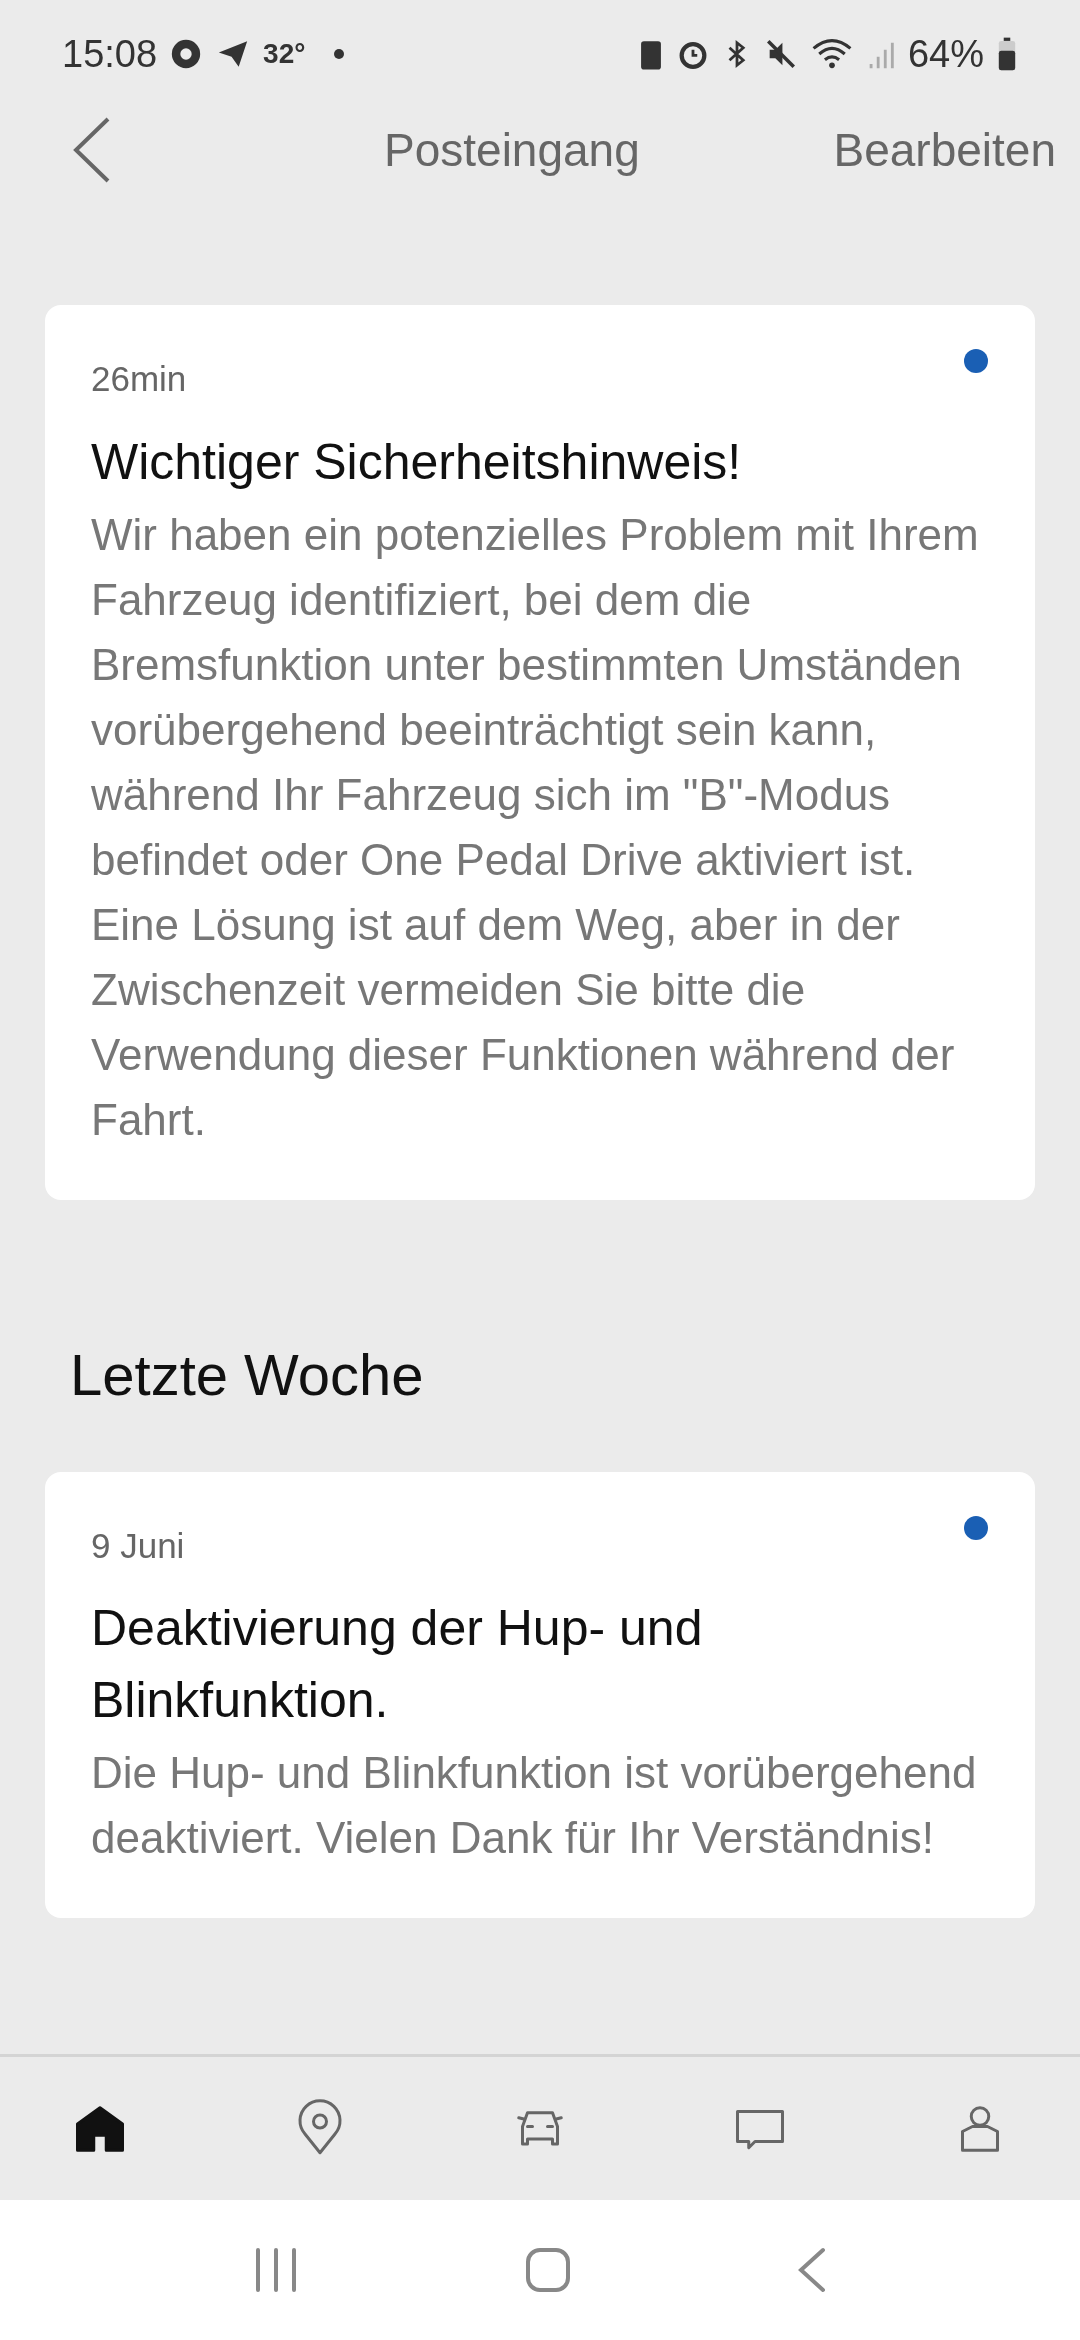  I want to click on back-button, so click(812, 2270).